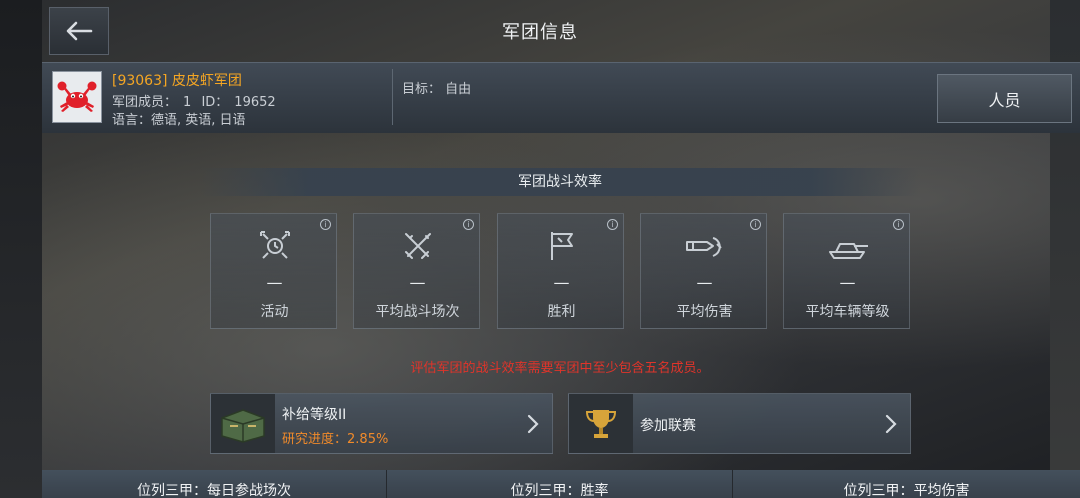 Image resolution: width=1080 pixels, height=498 pixels. I want to click on crossed-swords-icon, so click(418, 246).